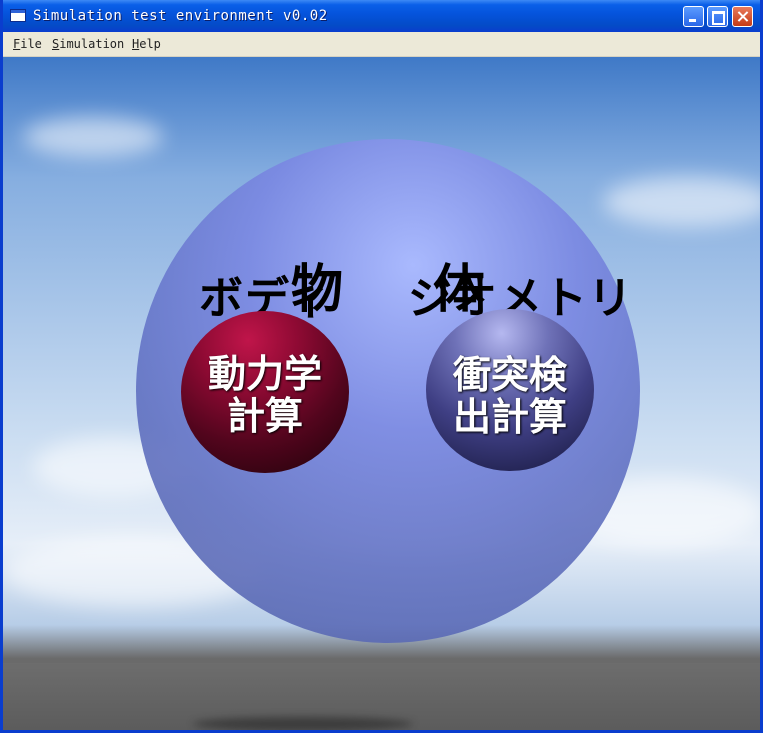 The image size is (763, 733). What do you see at coordinates (27, 44) in the screenshot?
I see `menu-file: File` at bounding box center [27, 44].